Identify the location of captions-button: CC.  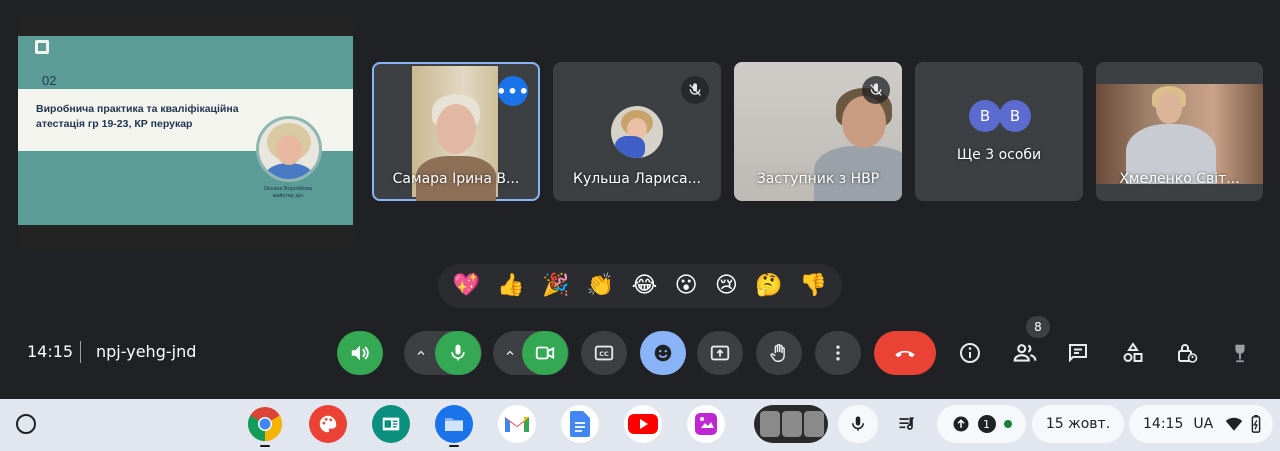
(604, 353).